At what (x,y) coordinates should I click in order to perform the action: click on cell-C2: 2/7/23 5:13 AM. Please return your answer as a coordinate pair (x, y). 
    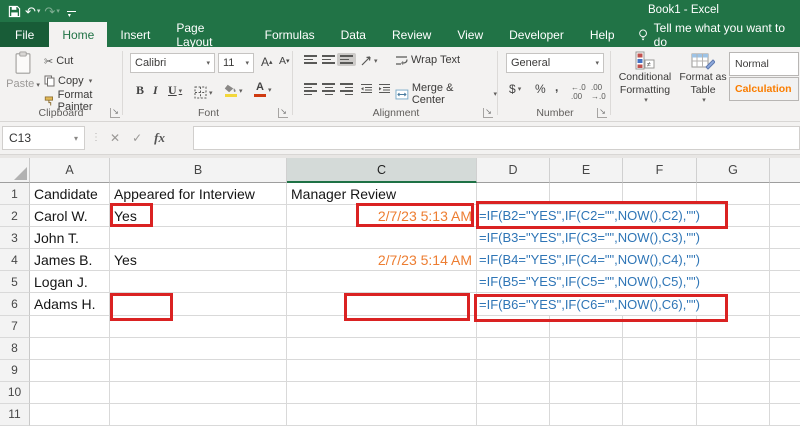
    Looking at the image, I should click on (382, 216).